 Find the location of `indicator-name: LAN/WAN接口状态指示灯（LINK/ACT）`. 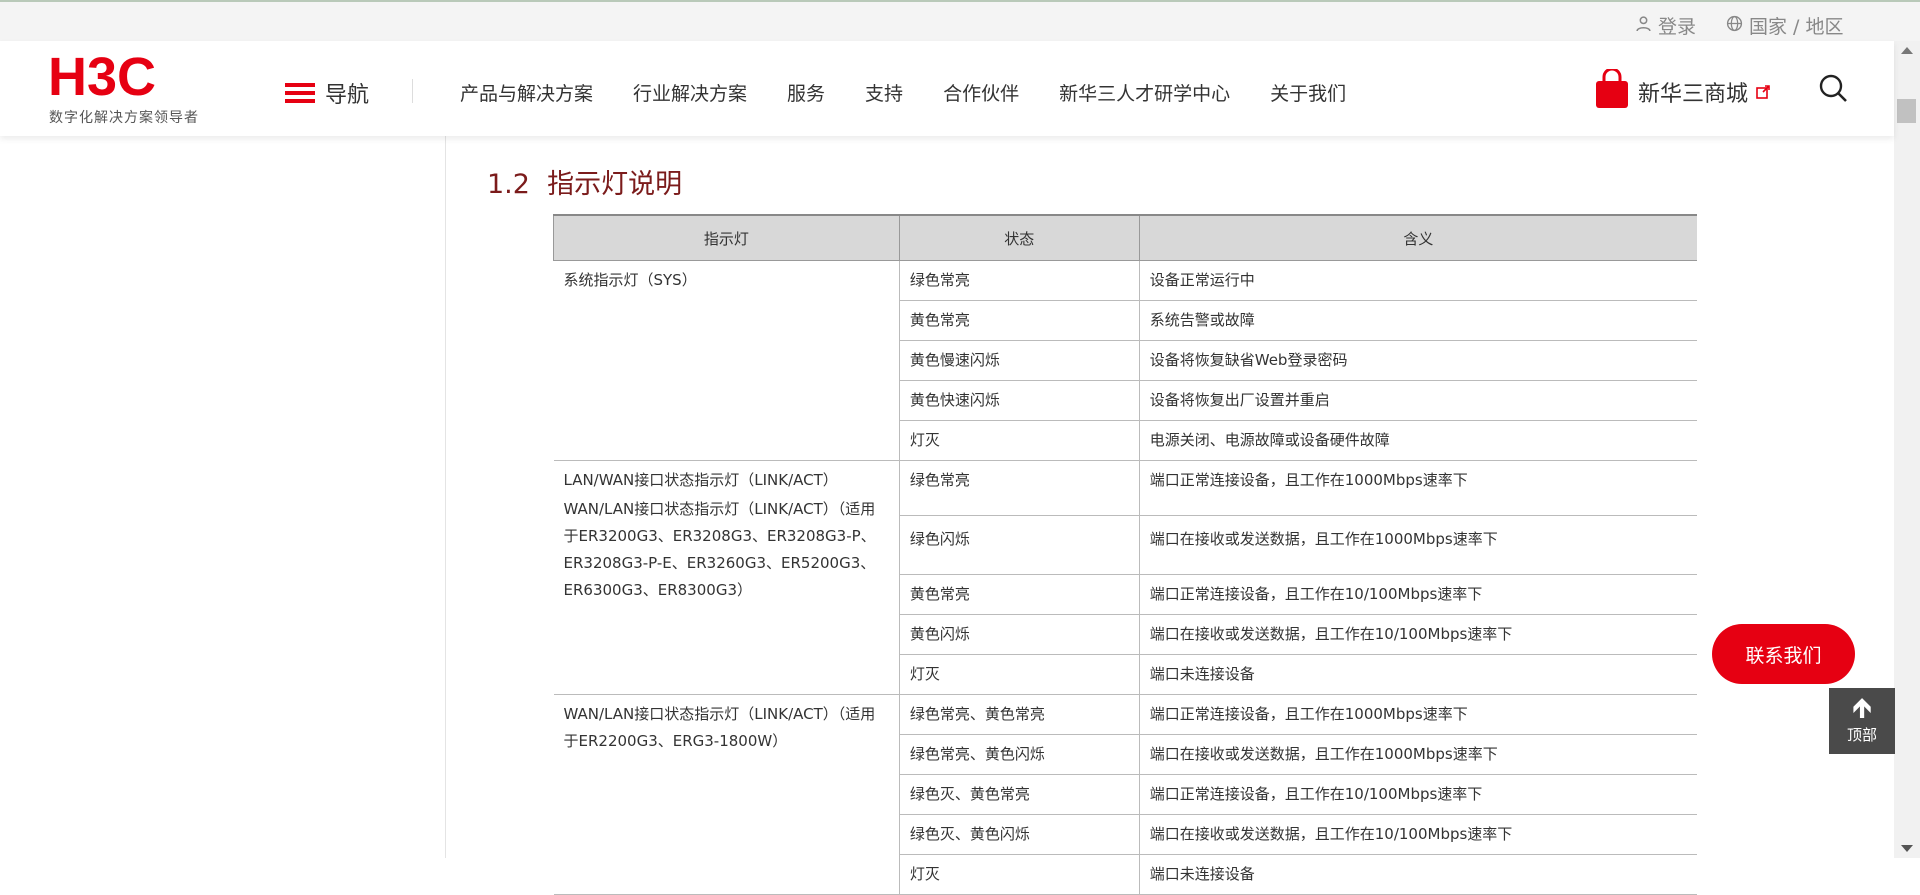

indicator-name: LAN/WAN接口状态指示灯（LINK/ACT） is located at coordinates (700, 480).